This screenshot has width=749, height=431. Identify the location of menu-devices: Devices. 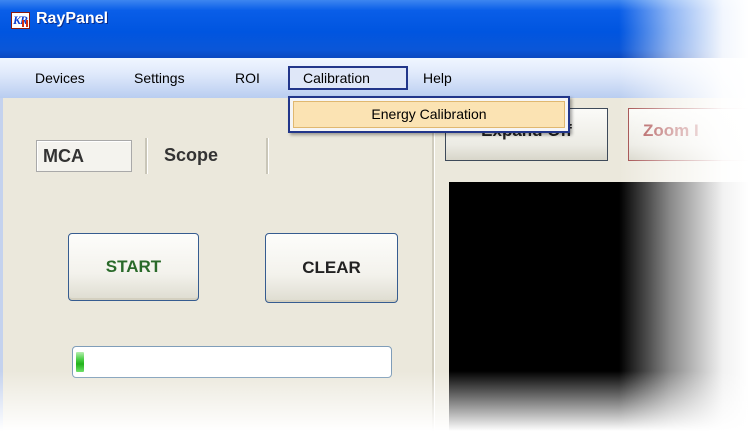
(60, 78).